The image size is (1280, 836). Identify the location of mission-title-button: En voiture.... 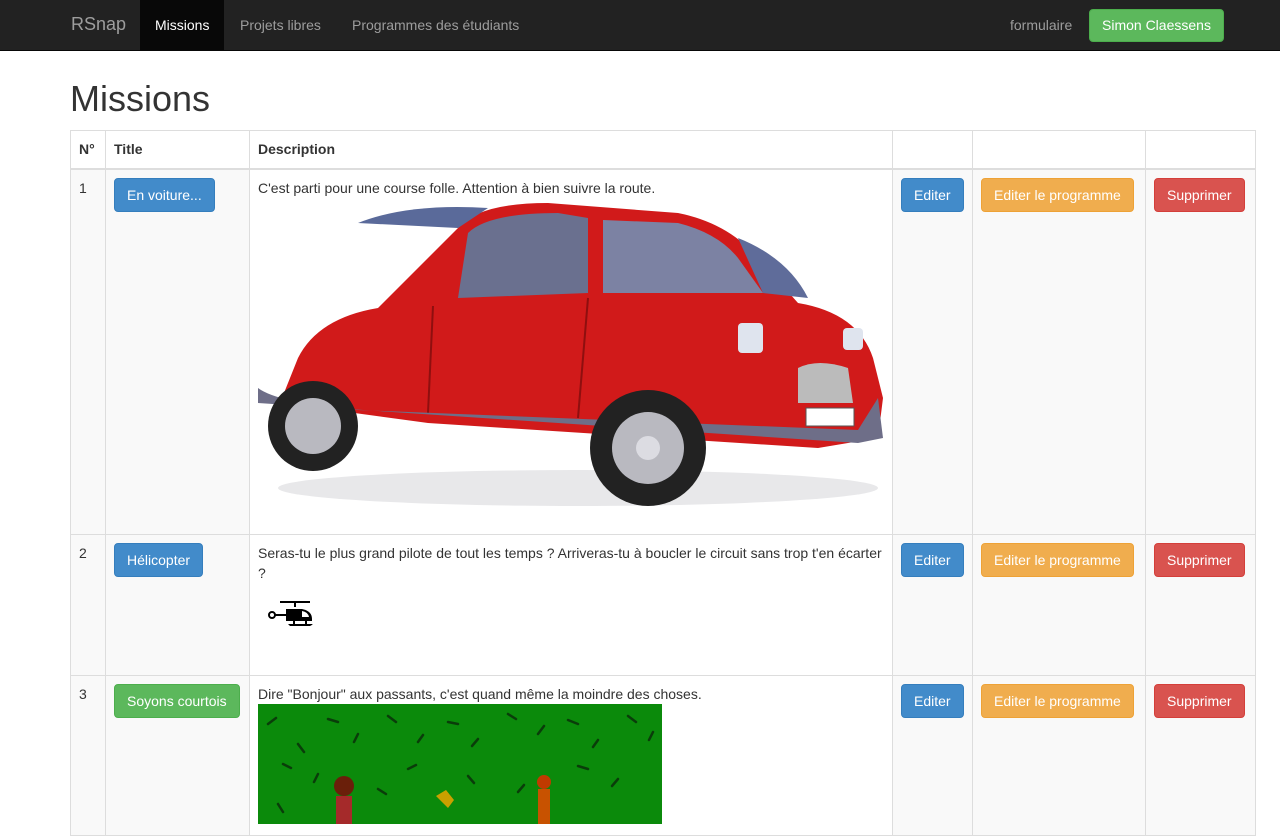
(164, 194).